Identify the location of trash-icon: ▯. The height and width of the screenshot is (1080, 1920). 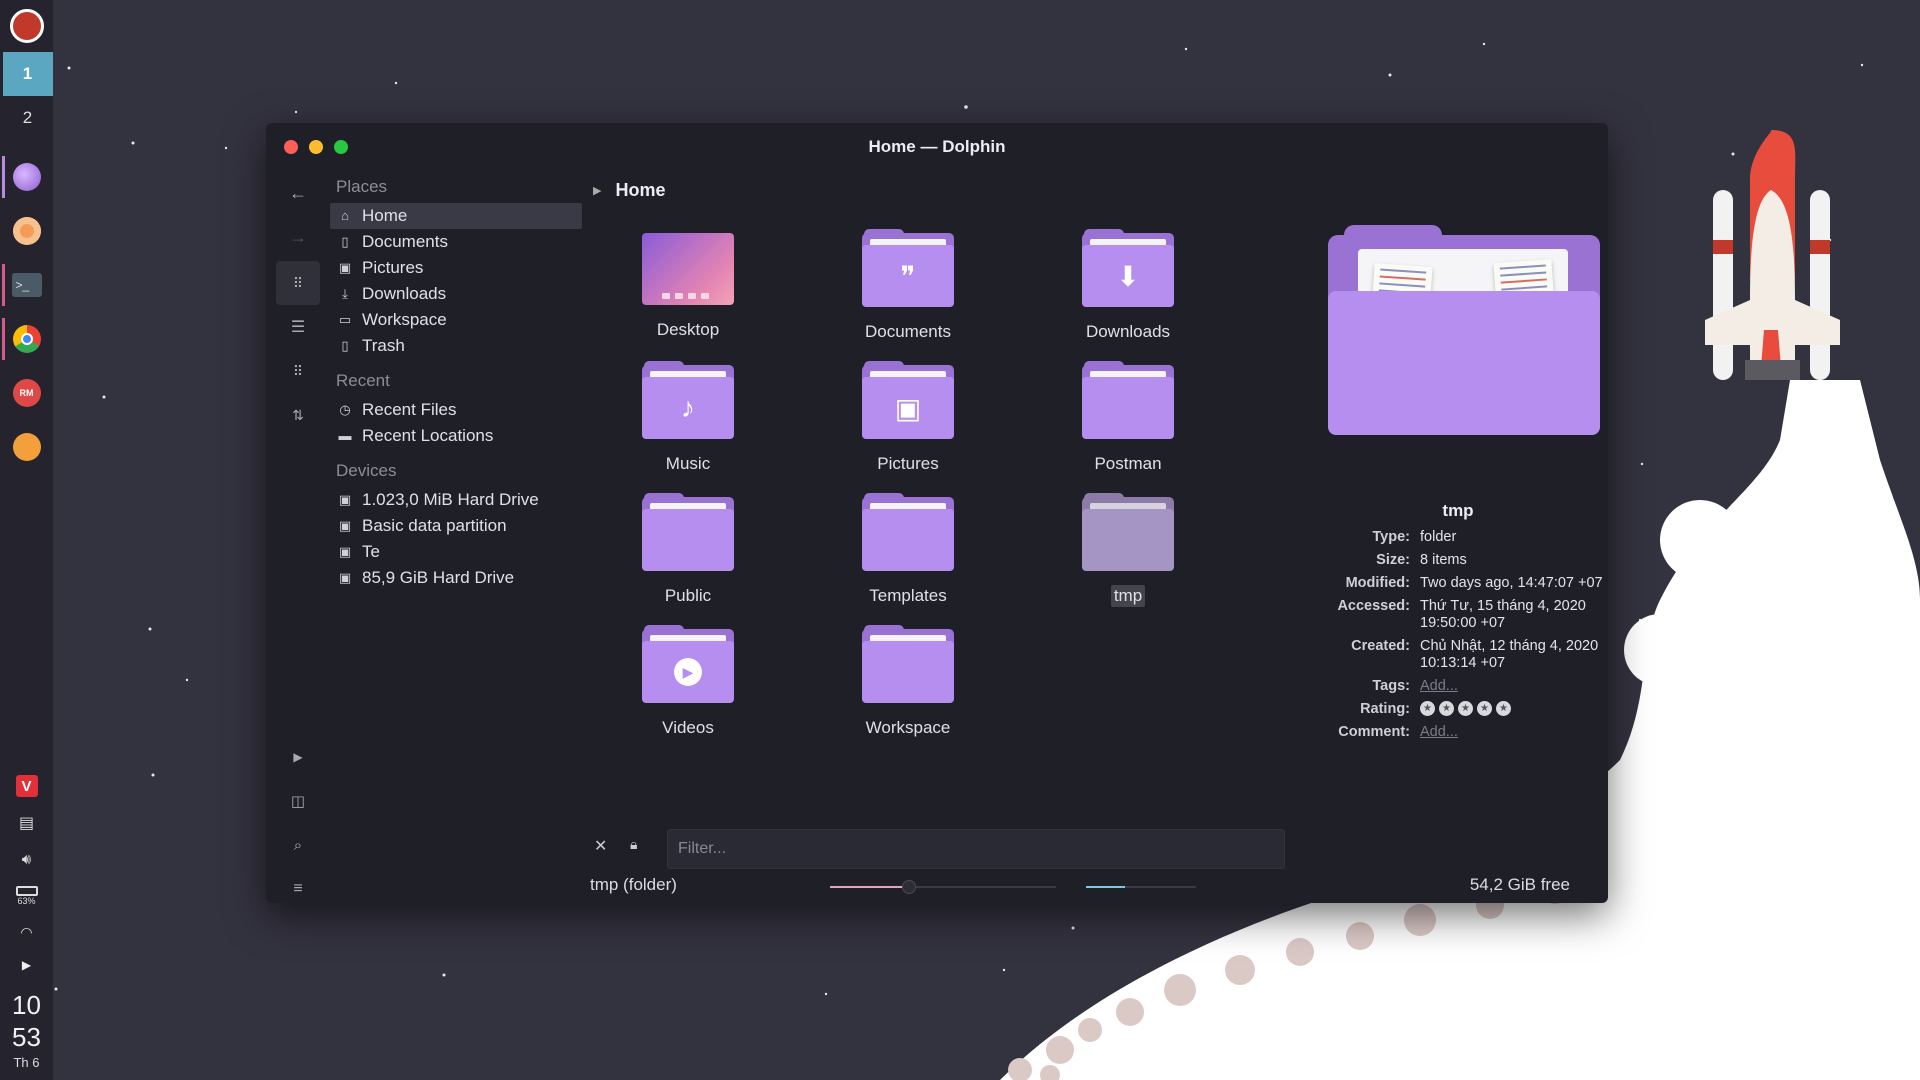
(345, 345).